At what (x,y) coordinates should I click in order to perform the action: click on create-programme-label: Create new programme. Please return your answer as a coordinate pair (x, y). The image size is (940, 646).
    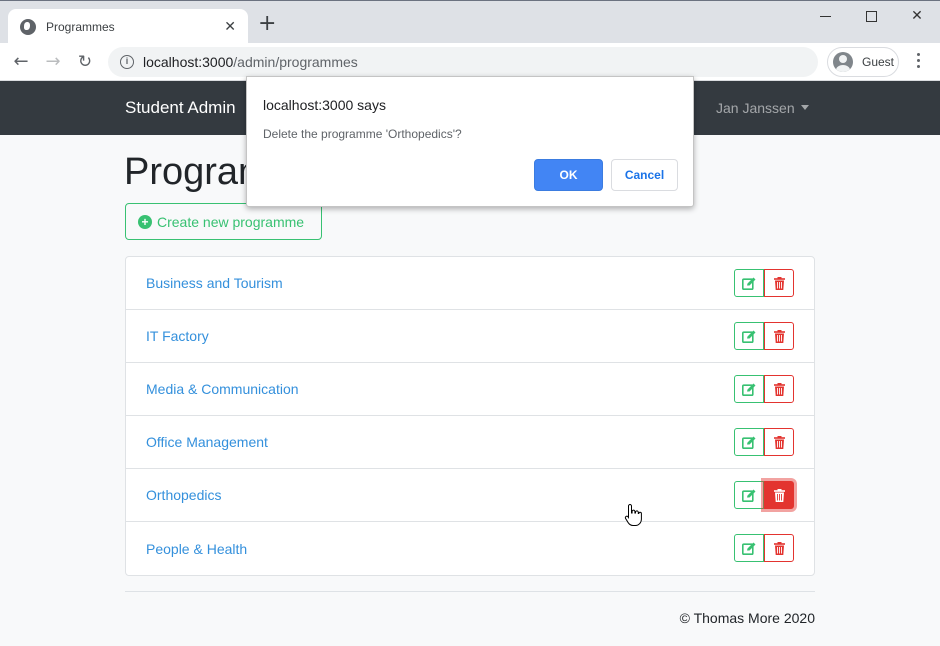
    Looking at the image, I should click on (231, 221).